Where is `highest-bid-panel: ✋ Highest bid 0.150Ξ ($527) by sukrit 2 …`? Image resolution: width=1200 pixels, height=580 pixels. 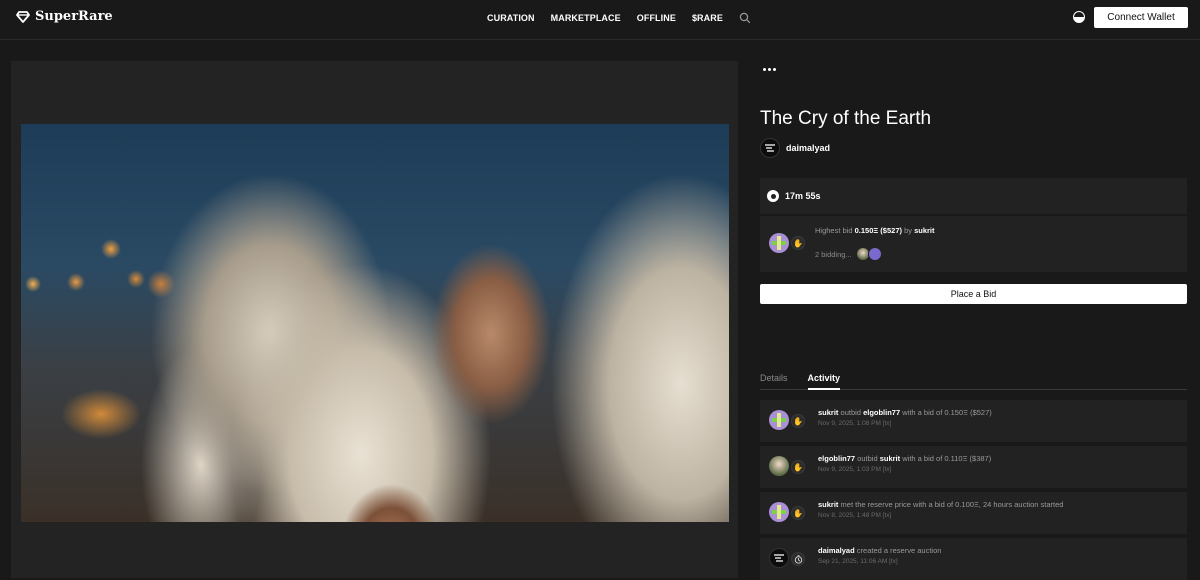 highest-bid-panel: ✋ Highest bid 0.150Ξ ($527) by sukrit 2 … is located at coordinates (973, 244).